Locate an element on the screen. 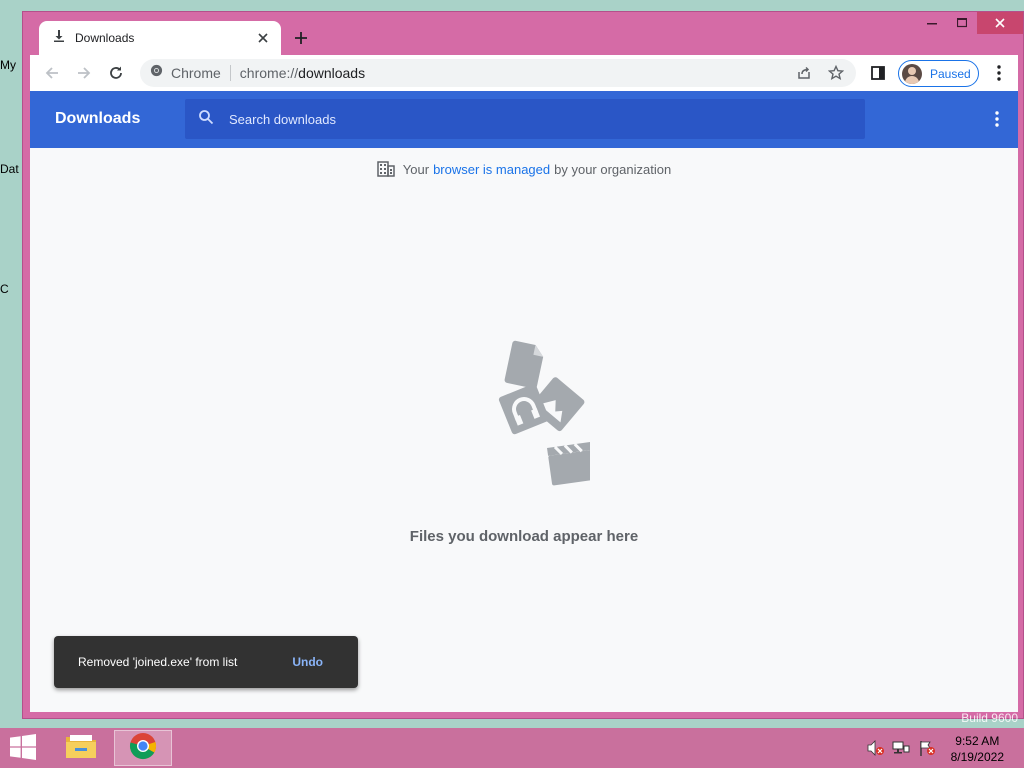  system-tray is located at coordinates (901, 750).